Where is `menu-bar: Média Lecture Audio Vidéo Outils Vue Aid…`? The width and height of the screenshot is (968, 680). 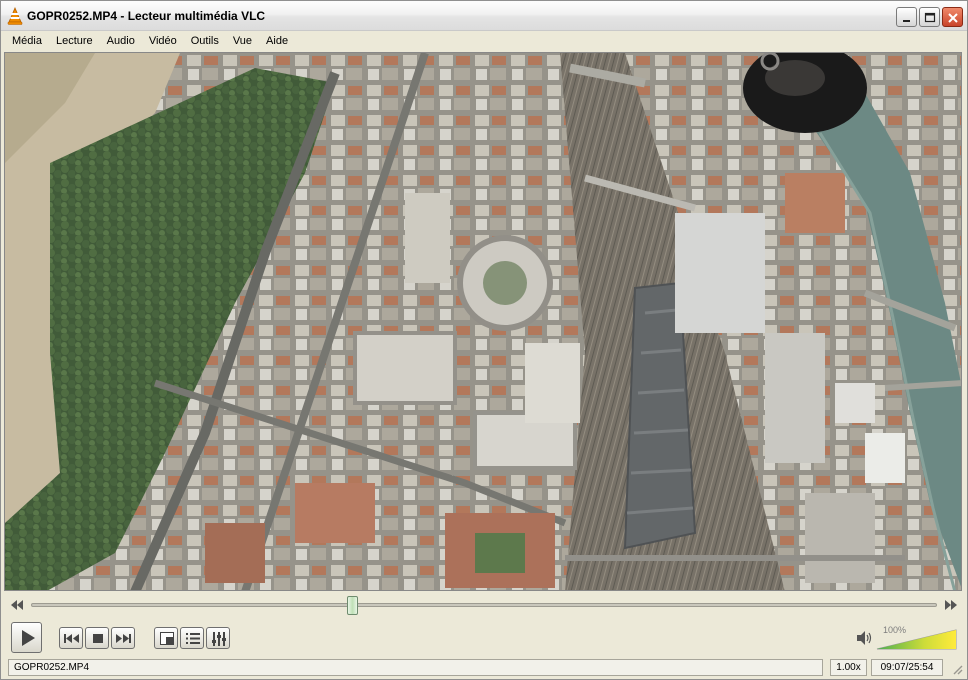 menu-bar: Média Lecture Audio Vidéo Outils Vue Aid… is located at coordinates (484, 41).